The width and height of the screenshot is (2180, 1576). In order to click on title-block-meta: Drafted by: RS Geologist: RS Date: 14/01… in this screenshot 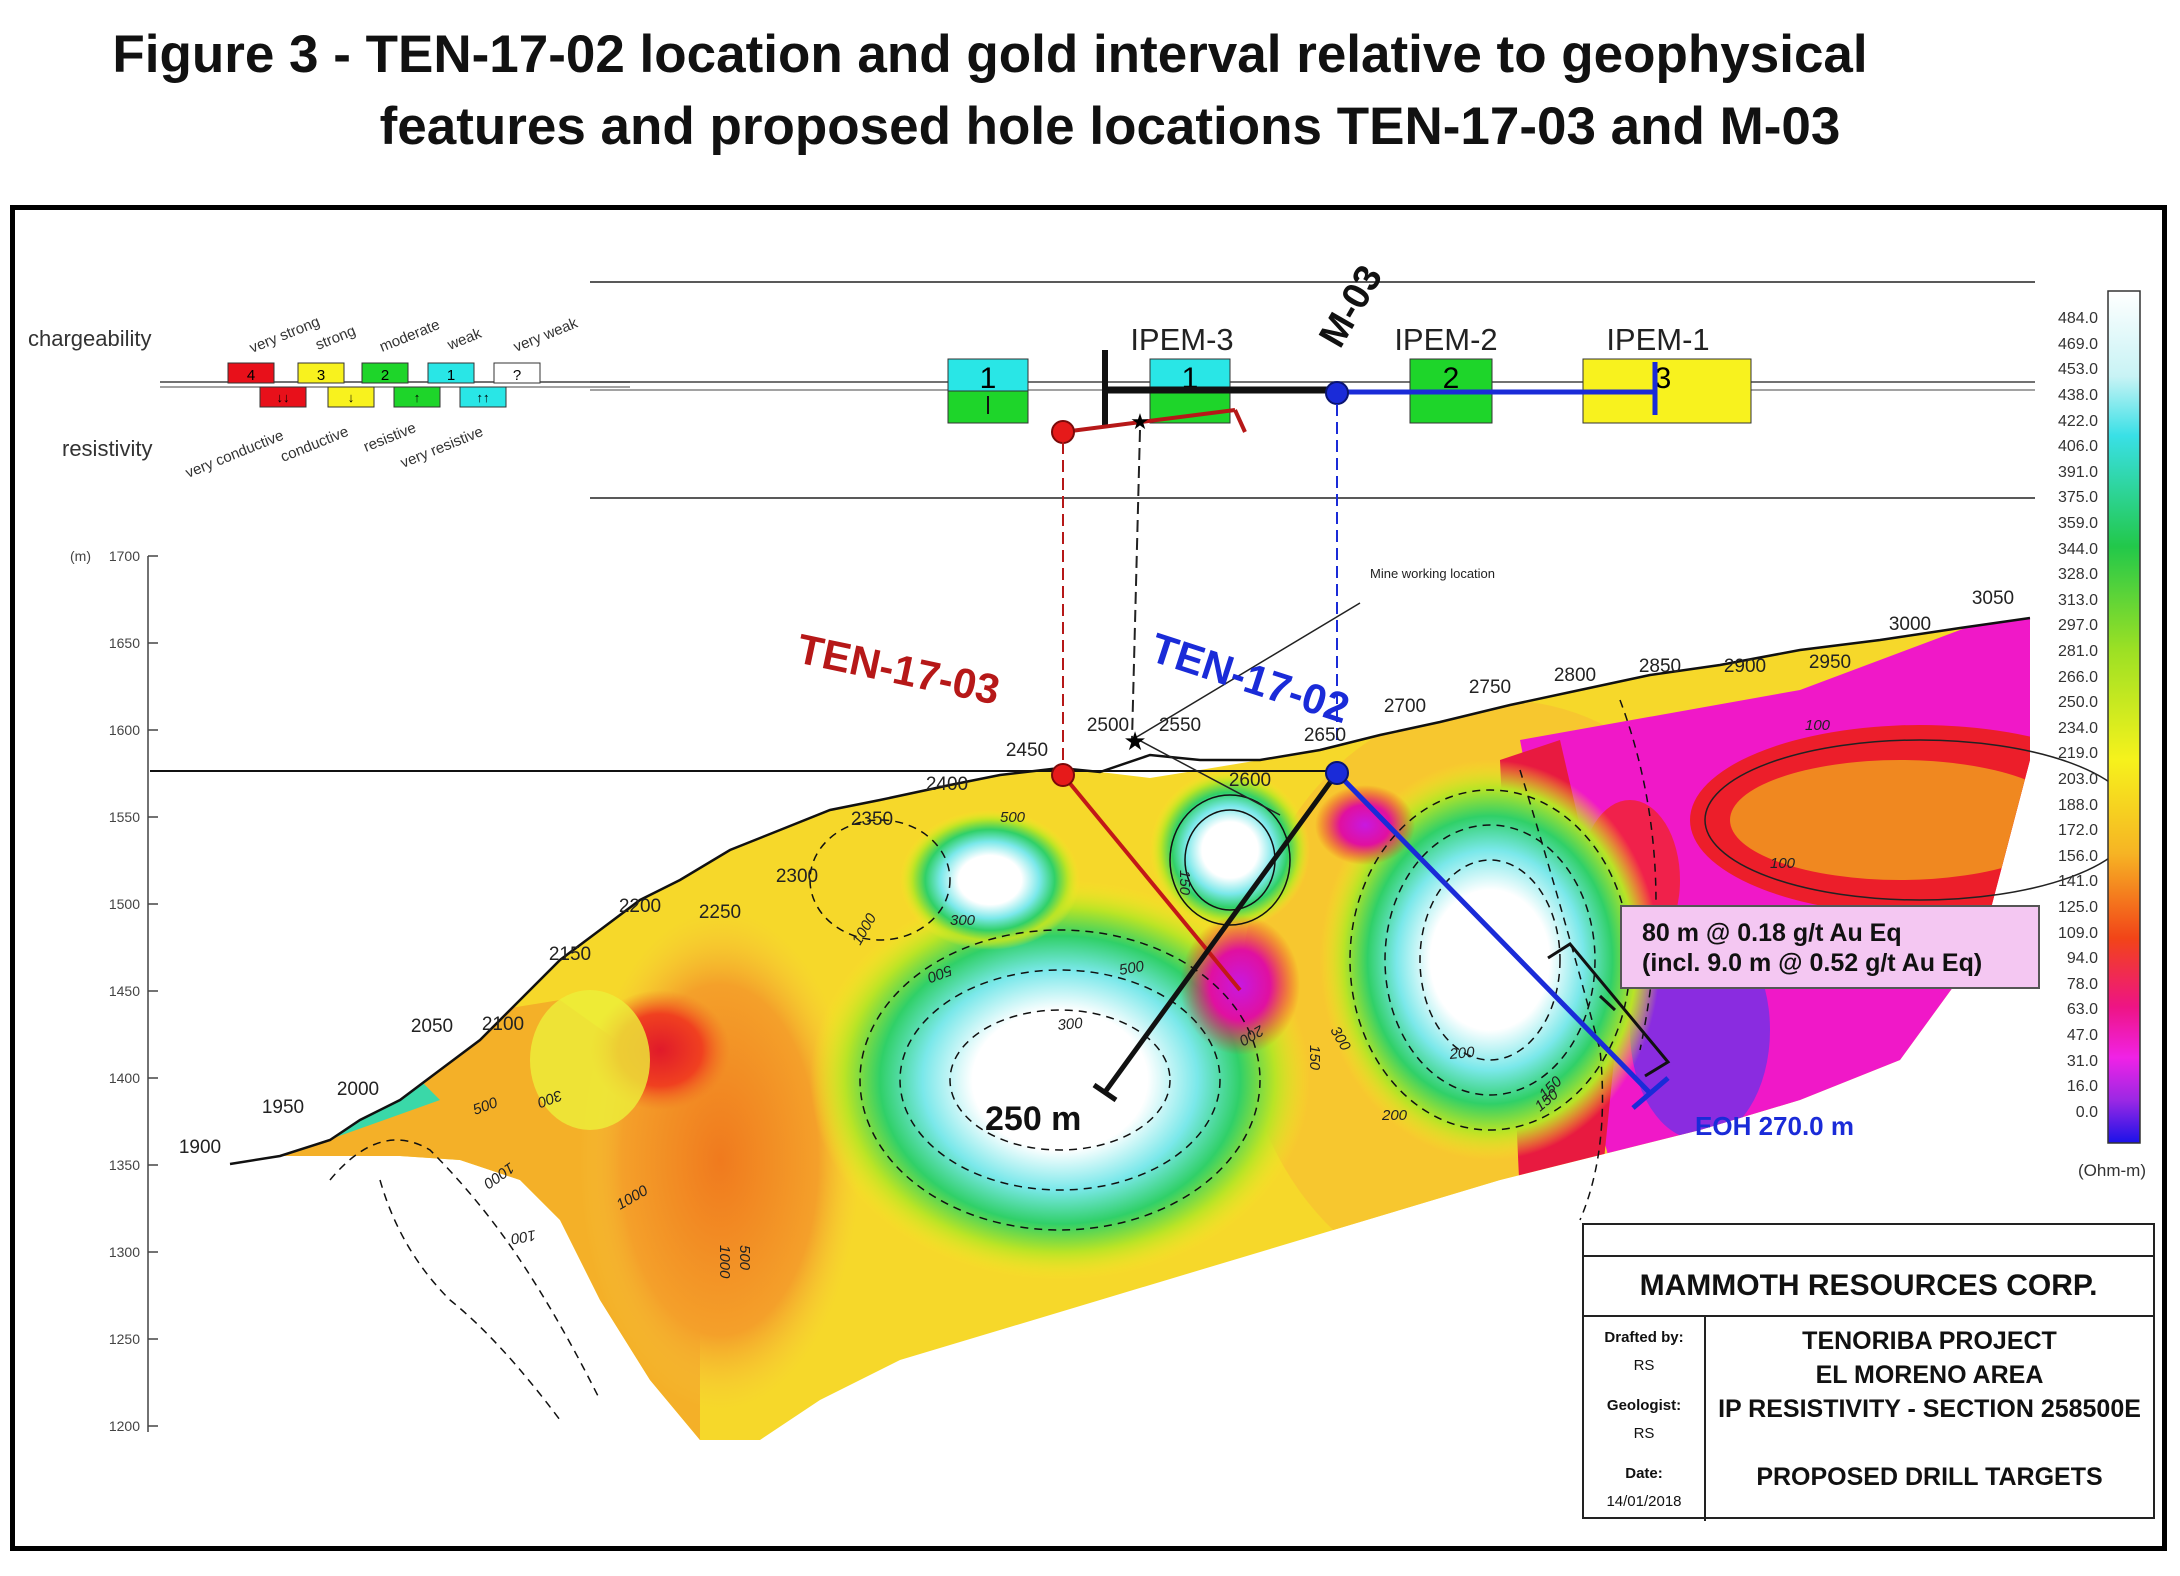, I will do `click(1645, 1418)`.